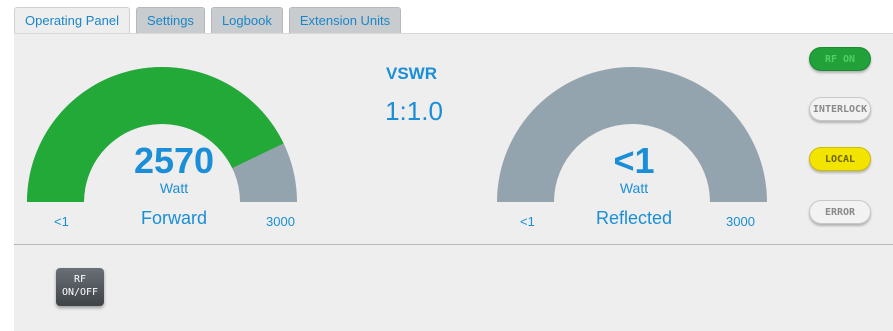 This screenshot has width=893, height=331. I want to click on error-indicator: ERROR, so click(840, 212).